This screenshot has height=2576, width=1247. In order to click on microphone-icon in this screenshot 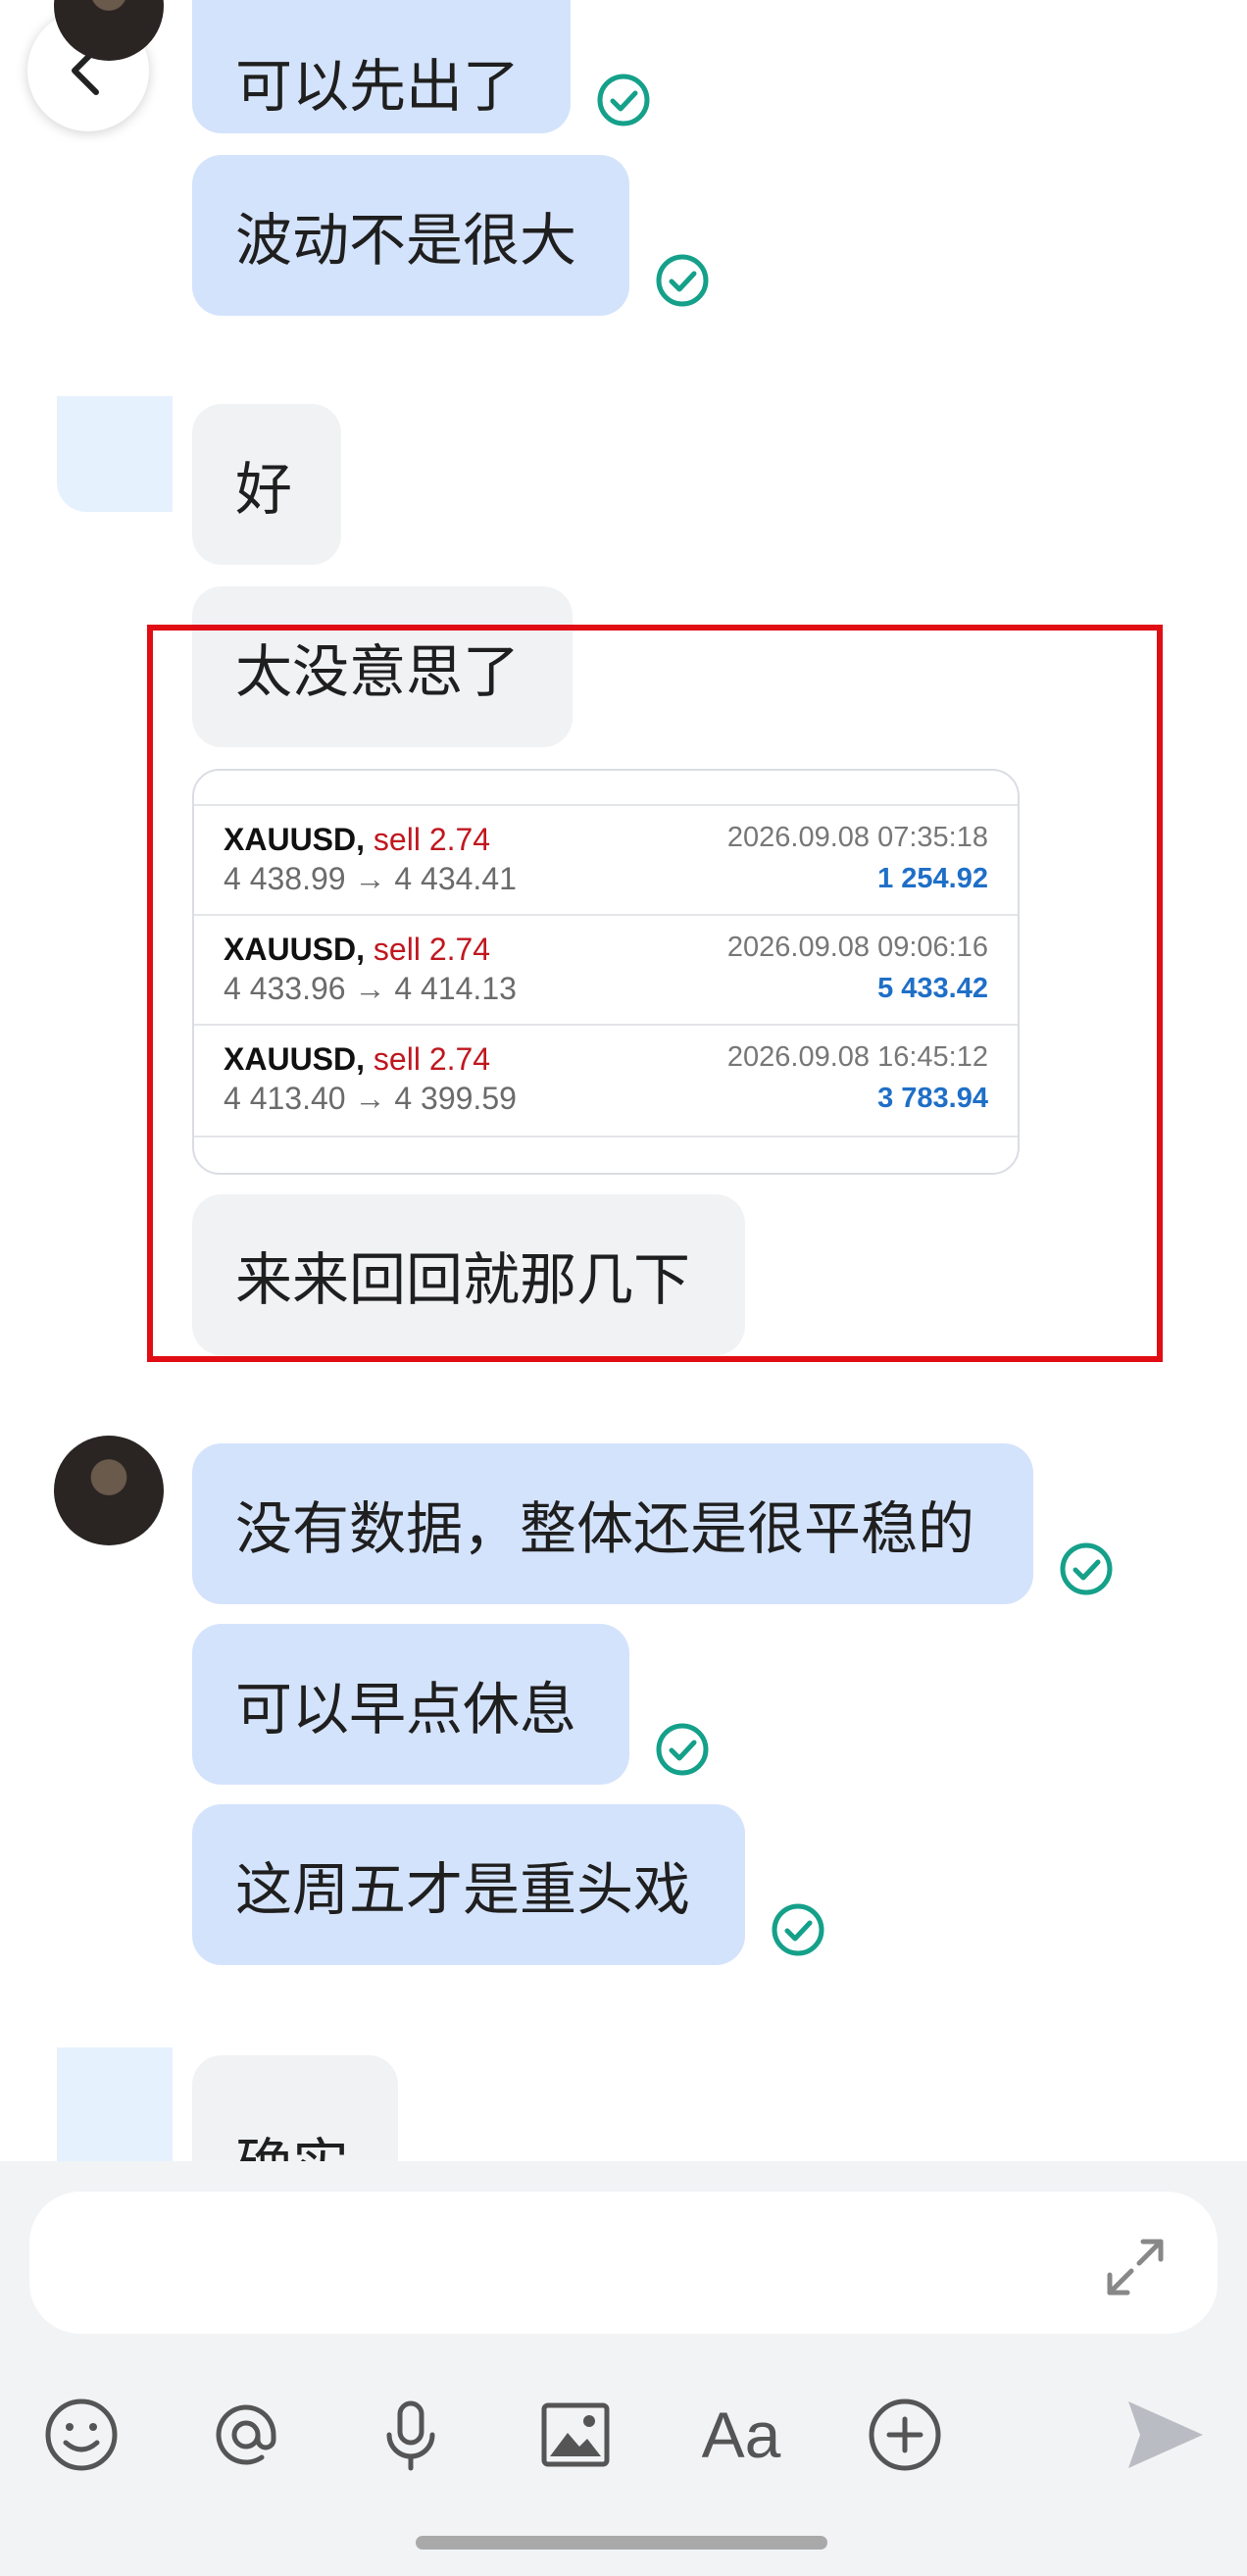, I will do `click(411, 2435)`.